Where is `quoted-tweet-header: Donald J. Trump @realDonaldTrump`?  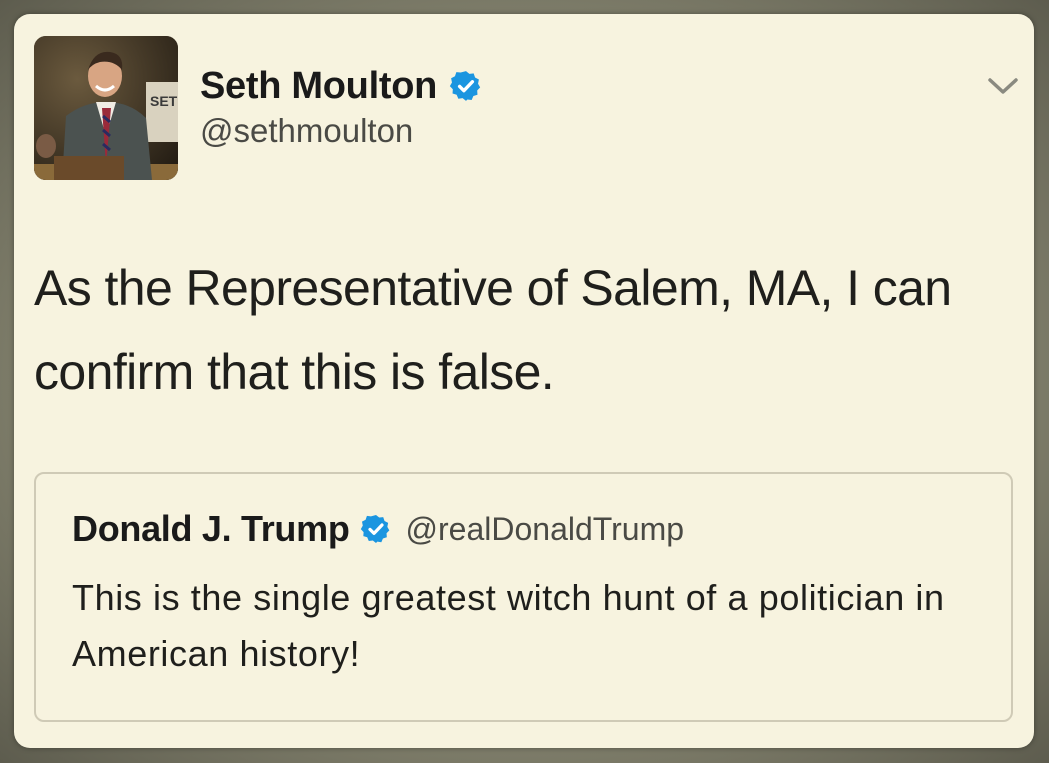
quoted-tweet-header: Donald J. Trump @realDonaldTrump is located at coordinates (378, 529).